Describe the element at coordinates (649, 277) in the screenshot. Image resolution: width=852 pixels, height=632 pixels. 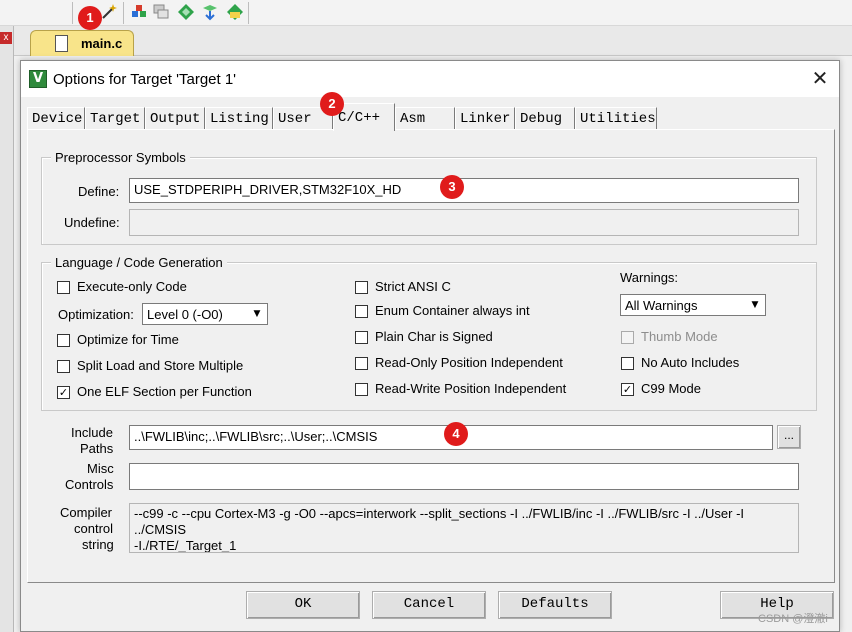
I see `warnings-label: Warnings:` at that location.